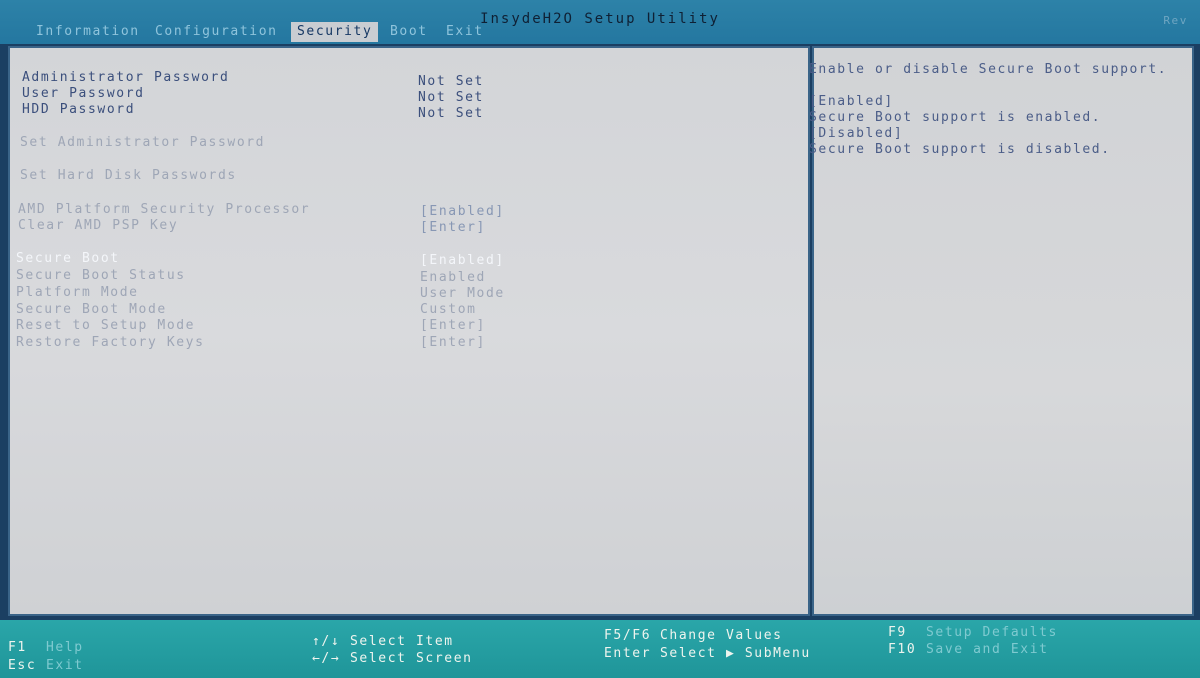 The width and height of the screenshot is (1200, 678). Describe the element at coordinates (628, 635) in the screenshot. I see `f5f6-key: F5/F6` at that location.